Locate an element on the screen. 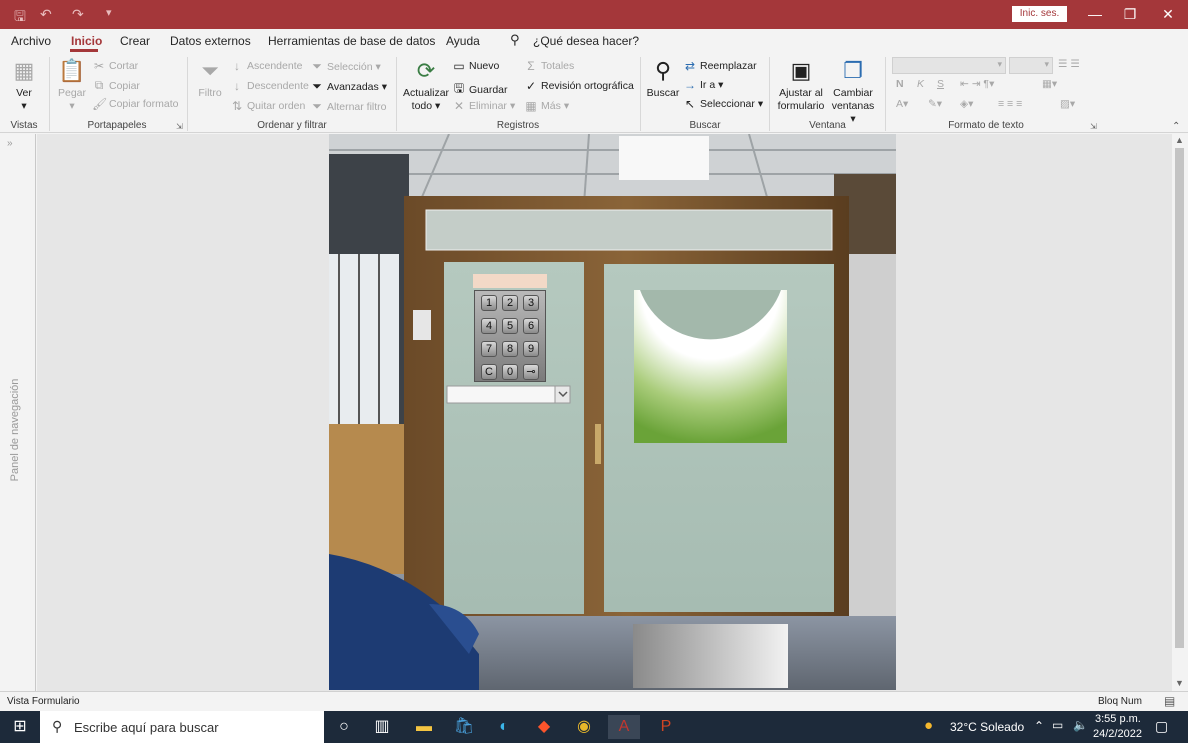 This screenshot has height=743, width=1188. restore-icon: ❐ is located at coordinates (1130, 14).